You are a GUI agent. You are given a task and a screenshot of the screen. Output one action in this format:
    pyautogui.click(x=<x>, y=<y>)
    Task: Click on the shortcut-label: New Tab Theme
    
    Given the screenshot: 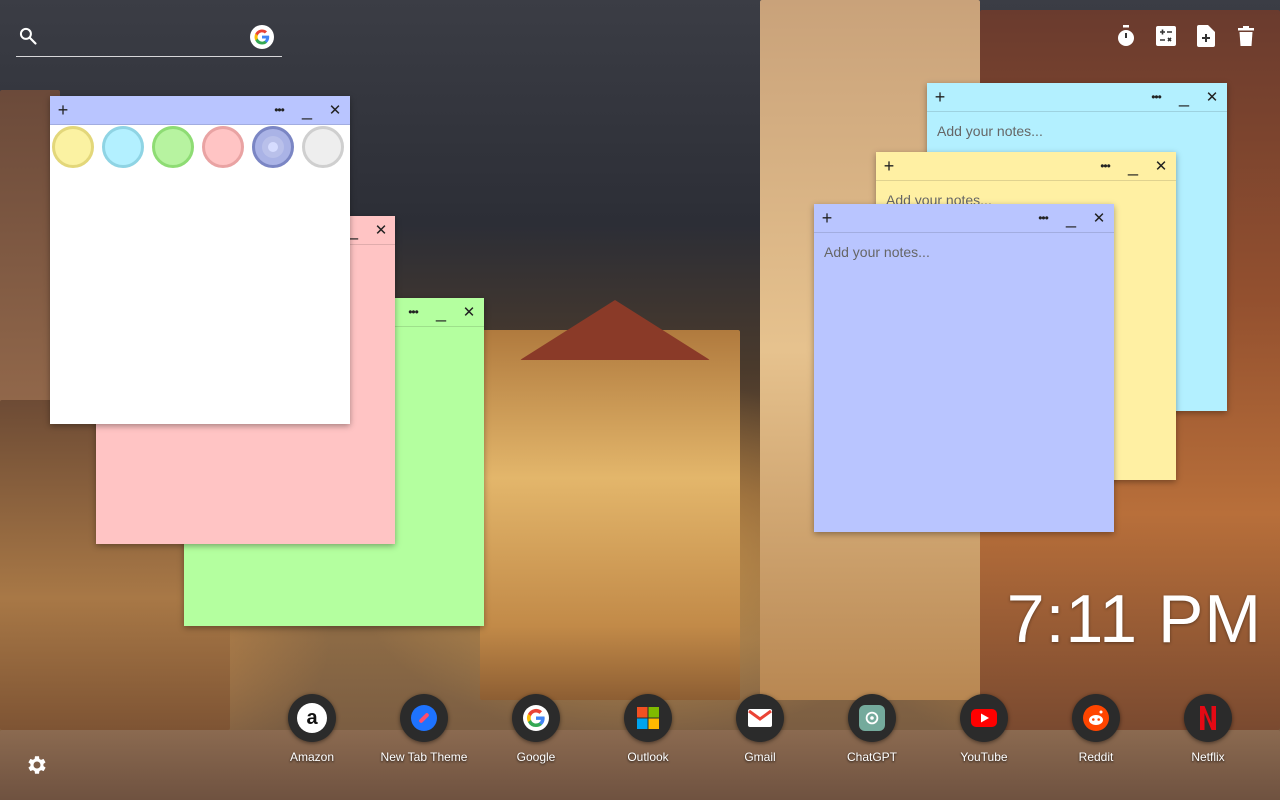 What is the action you would take?
    pyautogui.click(x=424, y=757)
    